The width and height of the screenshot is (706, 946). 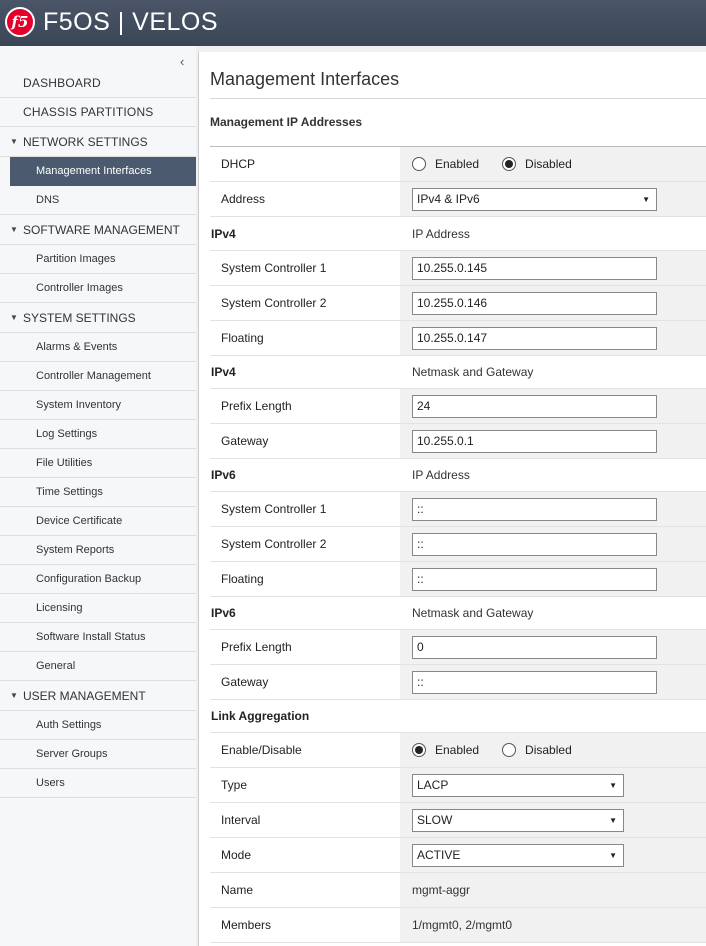 I want to click on dhcp-label: DHCP, so click(x=238, y=164).